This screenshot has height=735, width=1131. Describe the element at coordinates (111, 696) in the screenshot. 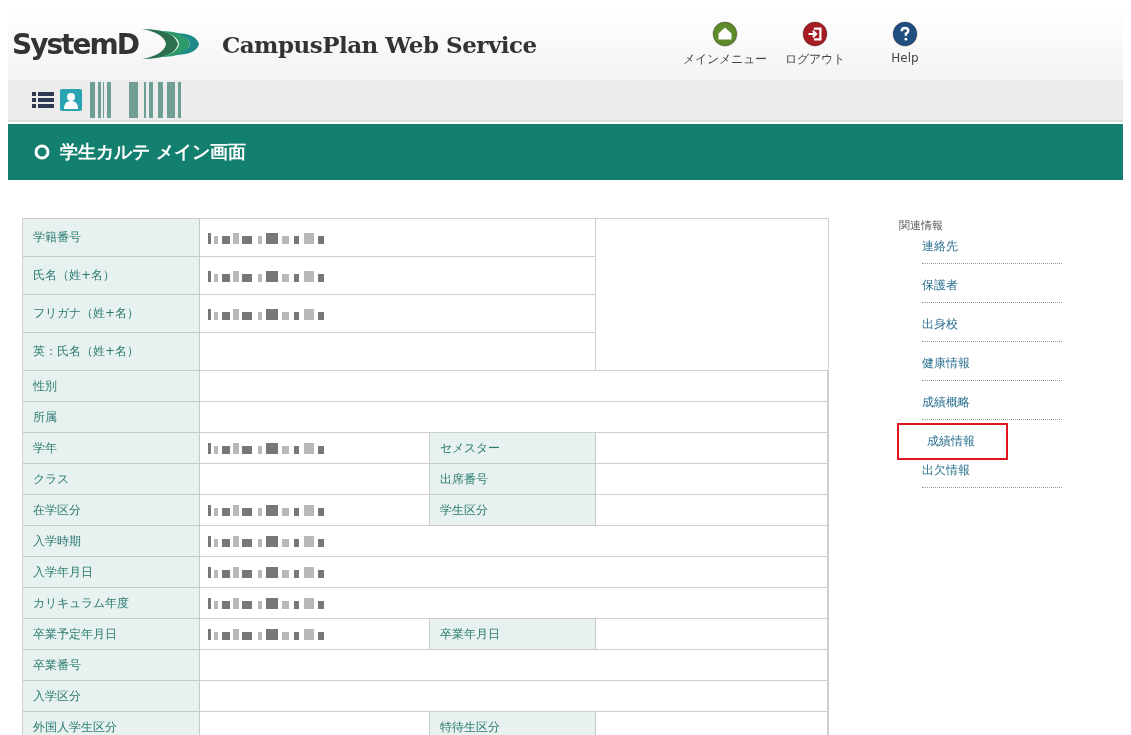

I see `field-label: 入学区分` at that location.